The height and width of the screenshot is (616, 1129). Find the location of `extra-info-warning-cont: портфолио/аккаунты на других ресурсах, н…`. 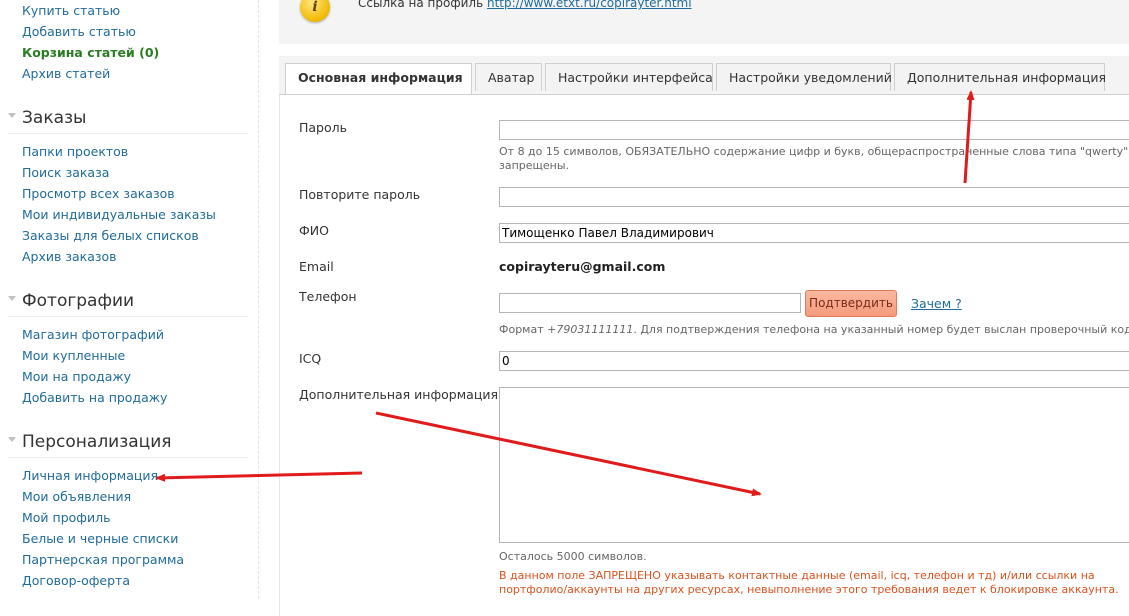

extra-info-warning-cont: портфолио/аккаунты на других ресурсах, н… is located at coordinates (809, 589).